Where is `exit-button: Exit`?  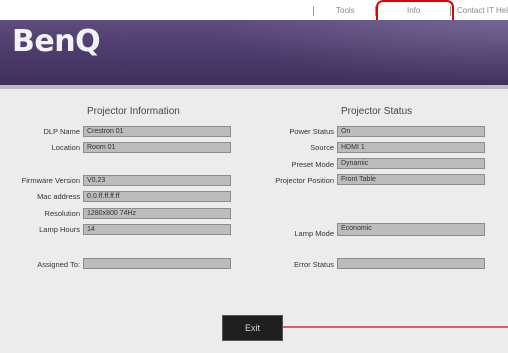
exit-button: Exit is located at coordinates (252, 328).